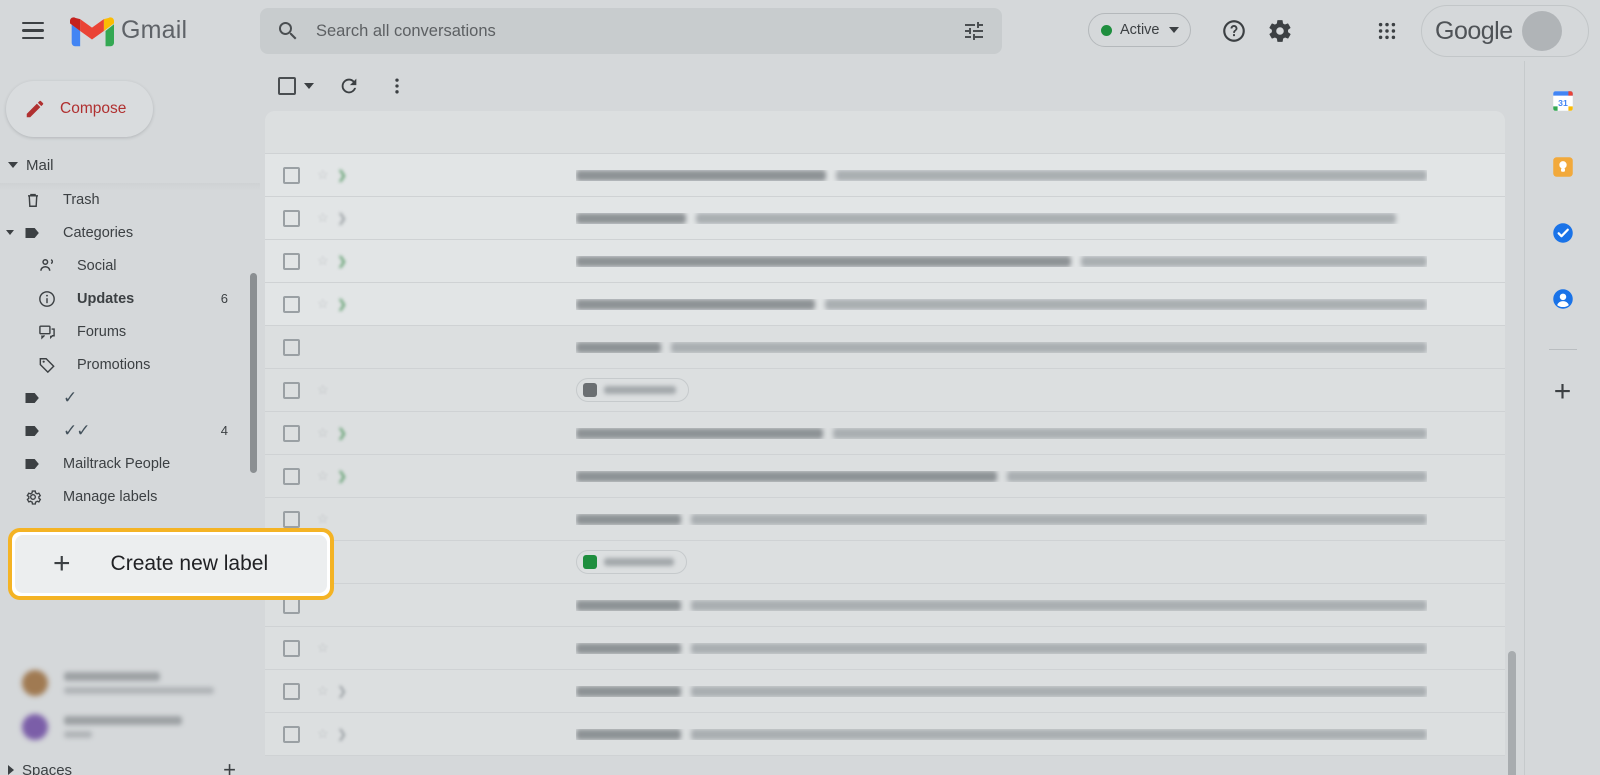 The width and height of the screenshot is (1600, 775). What do you see at coordinates (171, 564) in the screenshot?
I see `create-new-label-button: + Create new label` at bounding box center [171, 564].